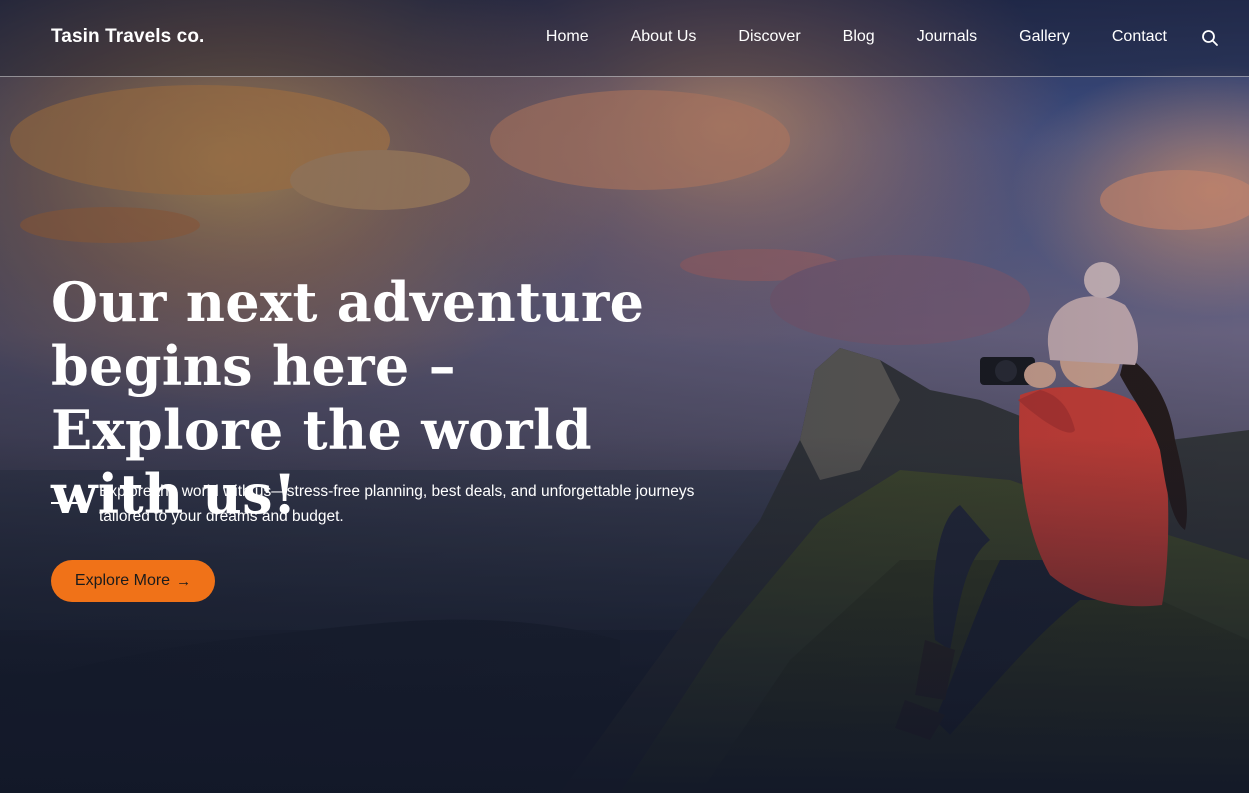  I want to click on nav-item-home: Home, so click(567, 37).